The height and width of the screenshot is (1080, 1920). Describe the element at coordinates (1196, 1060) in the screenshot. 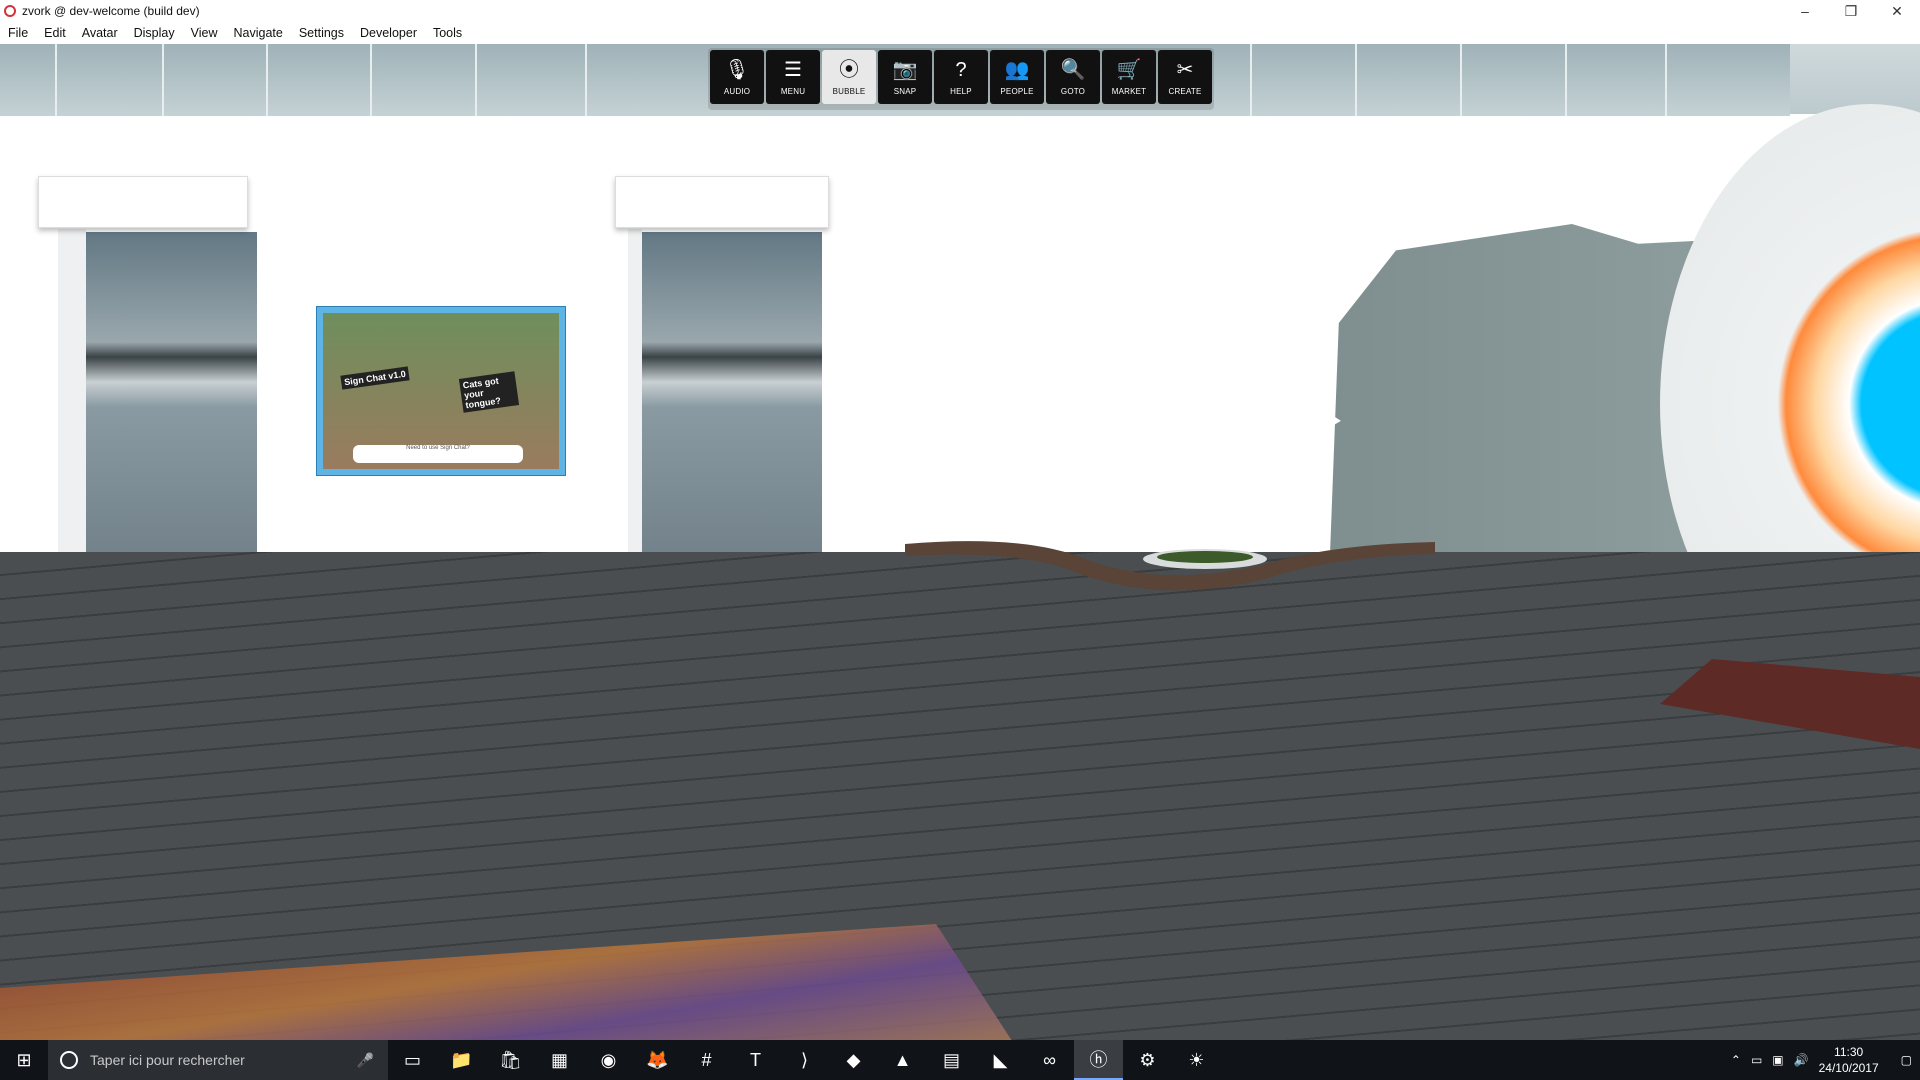

I see `sandbox-icon: ☀` at that location.